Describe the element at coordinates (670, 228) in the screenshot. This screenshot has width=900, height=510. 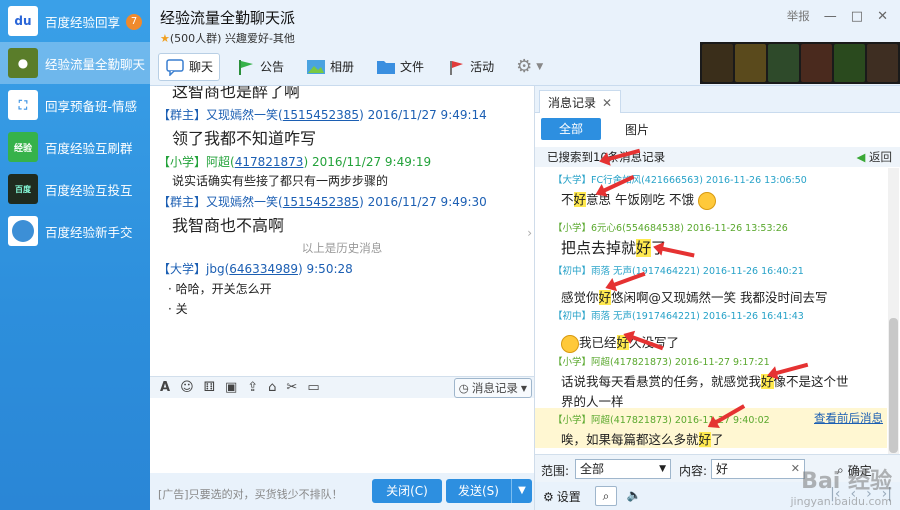
I see `record-header: 【小学】6元心6(554684538) 2016-11-26 13:53:26` at that location.